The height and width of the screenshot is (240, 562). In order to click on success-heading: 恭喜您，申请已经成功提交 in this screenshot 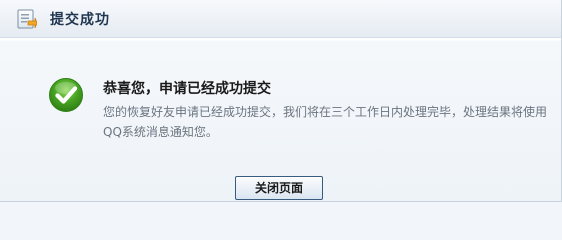, I will do `click(187, 89)`.